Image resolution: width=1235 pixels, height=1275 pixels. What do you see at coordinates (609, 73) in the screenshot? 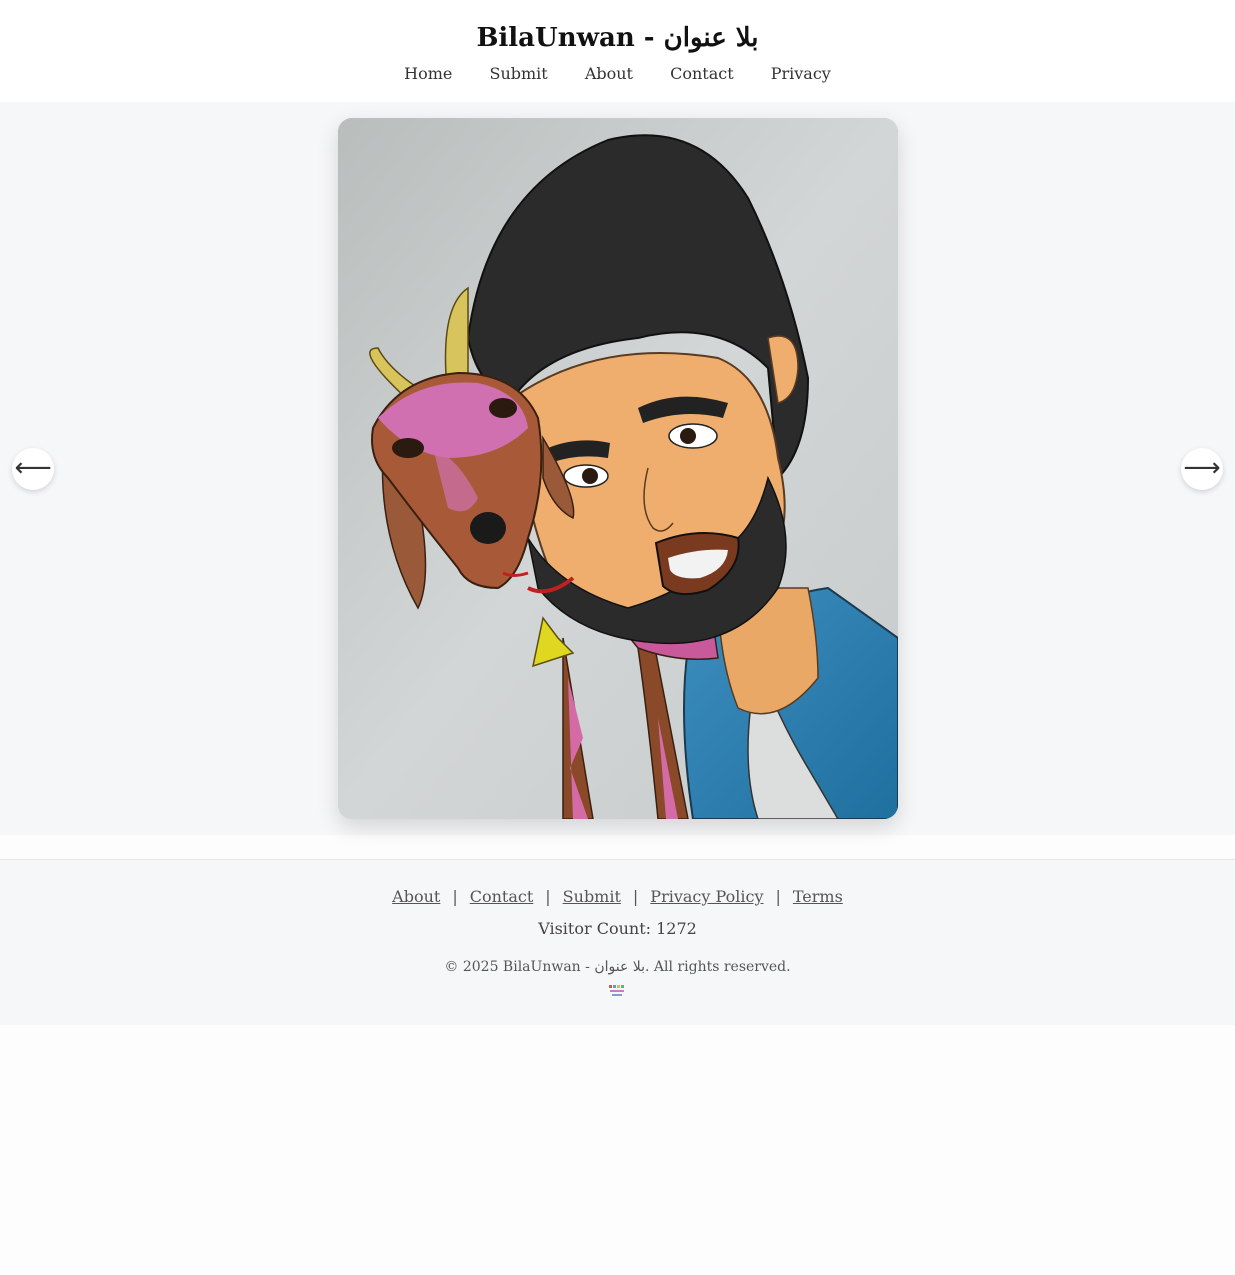
I see `nav-about-link: About` at bounding box center [609, 73].